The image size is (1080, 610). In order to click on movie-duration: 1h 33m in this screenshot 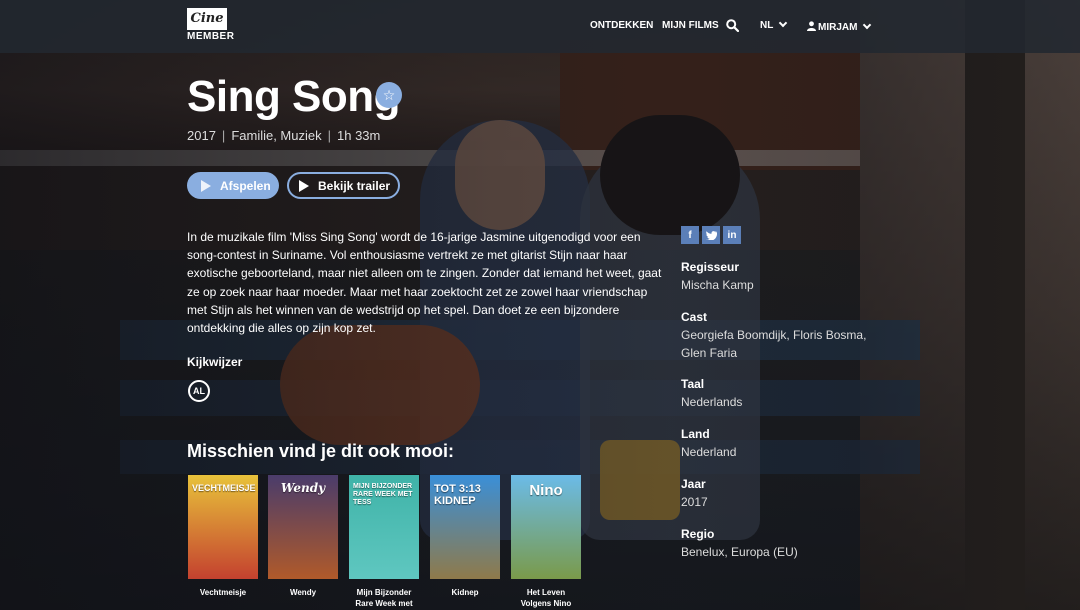, I will do `click(359, 135)`.